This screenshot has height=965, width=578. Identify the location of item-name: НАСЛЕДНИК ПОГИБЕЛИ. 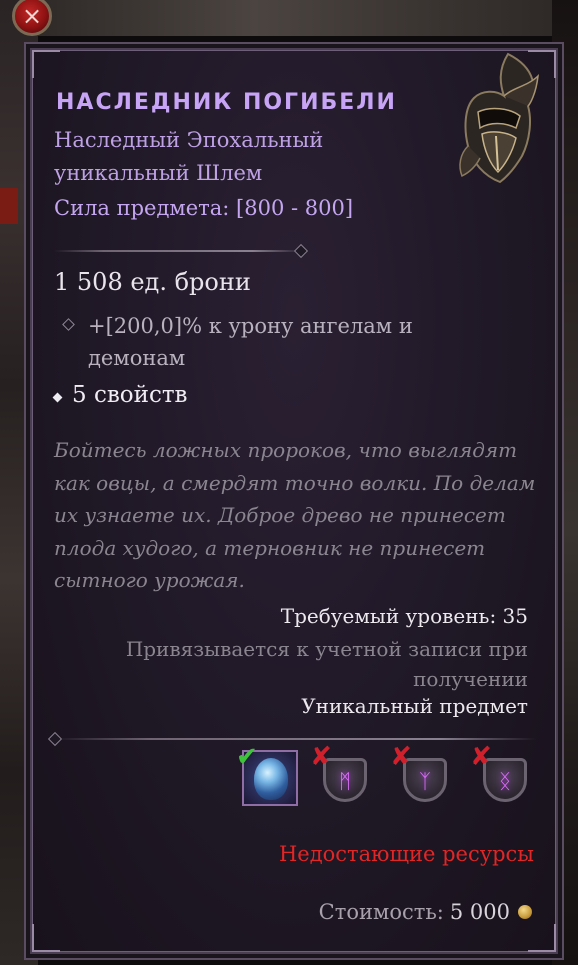
(226, 102).